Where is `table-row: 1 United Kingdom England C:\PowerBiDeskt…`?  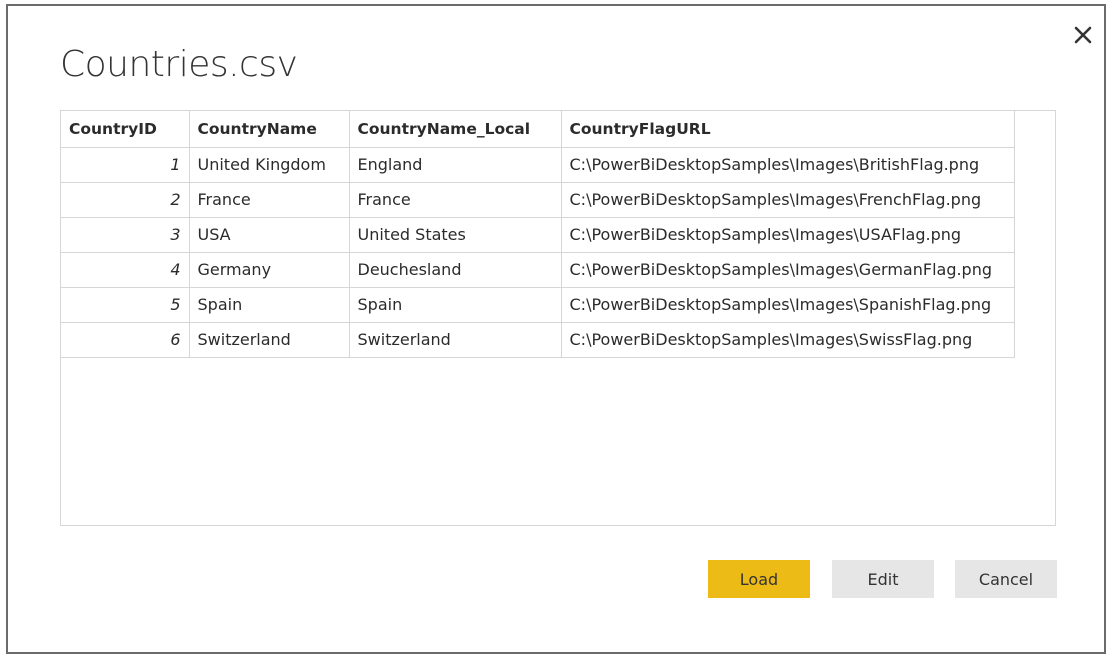 table-row: 1 United Kingdom England C:\PowerBiDeskt… is located at coordinates (538, 165).